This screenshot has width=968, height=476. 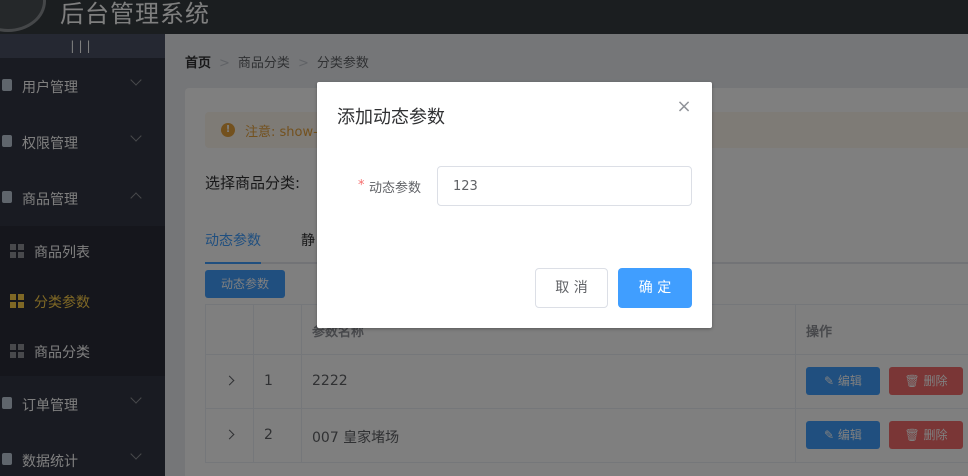 I want to click on required-mark: *, so click(x=361, y=185).